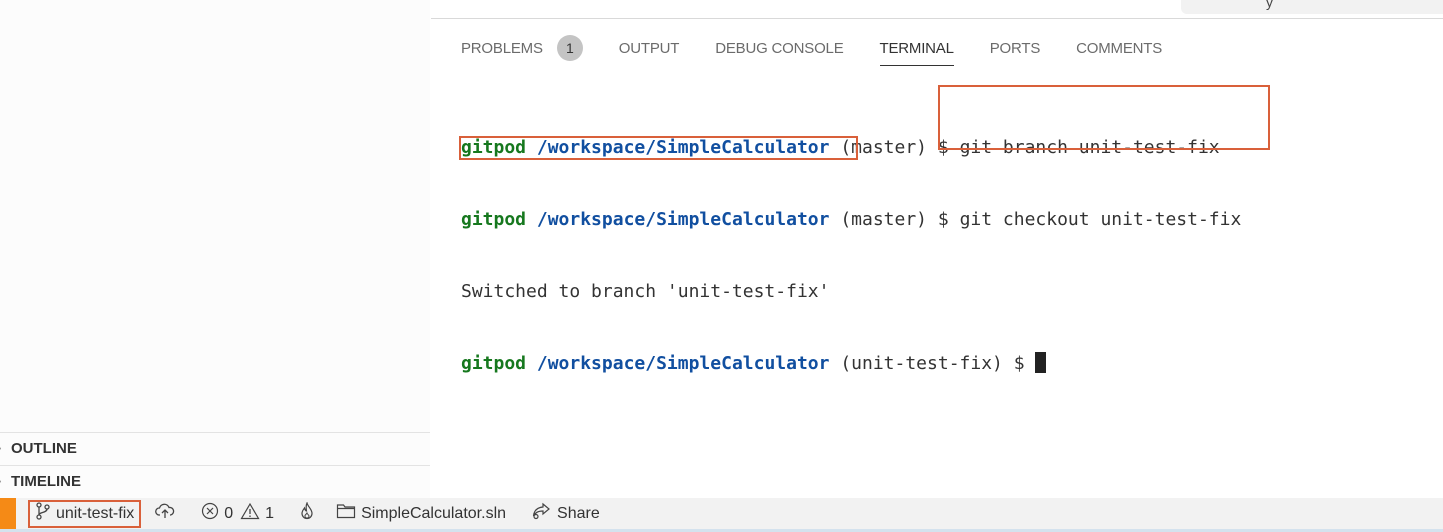 The width and height of the screenshot is (1443, 532). I want to click on problems-status-item: 0 1, so click(237, 513).